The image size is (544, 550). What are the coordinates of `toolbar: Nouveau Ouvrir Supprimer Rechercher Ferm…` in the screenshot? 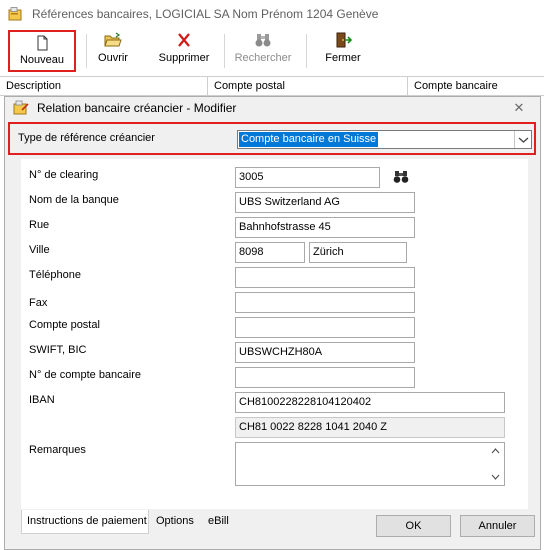 It's located at (272, 52).